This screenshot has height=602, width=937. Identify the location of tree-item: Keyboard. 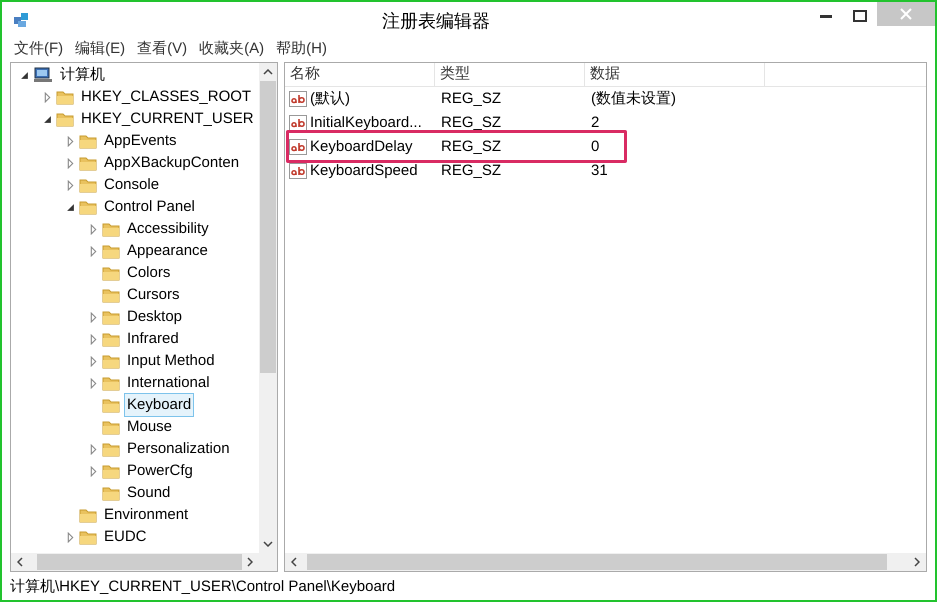
(159, 405).